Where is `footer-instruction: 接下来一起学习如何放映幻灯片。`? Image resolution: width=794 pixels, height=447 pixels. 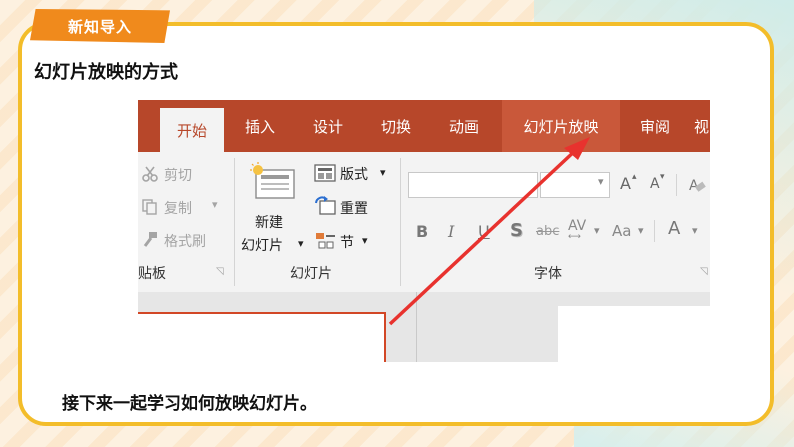
footer-instruction: 接下来一起学习如何放映幻灯片。 is located at coordinates (189, 404).